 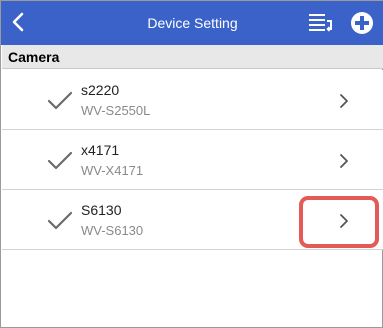 What do you see at coordinates (100, 90) in the screenshot?
I see `device-name: s2220` at bounding box center [100, 90].